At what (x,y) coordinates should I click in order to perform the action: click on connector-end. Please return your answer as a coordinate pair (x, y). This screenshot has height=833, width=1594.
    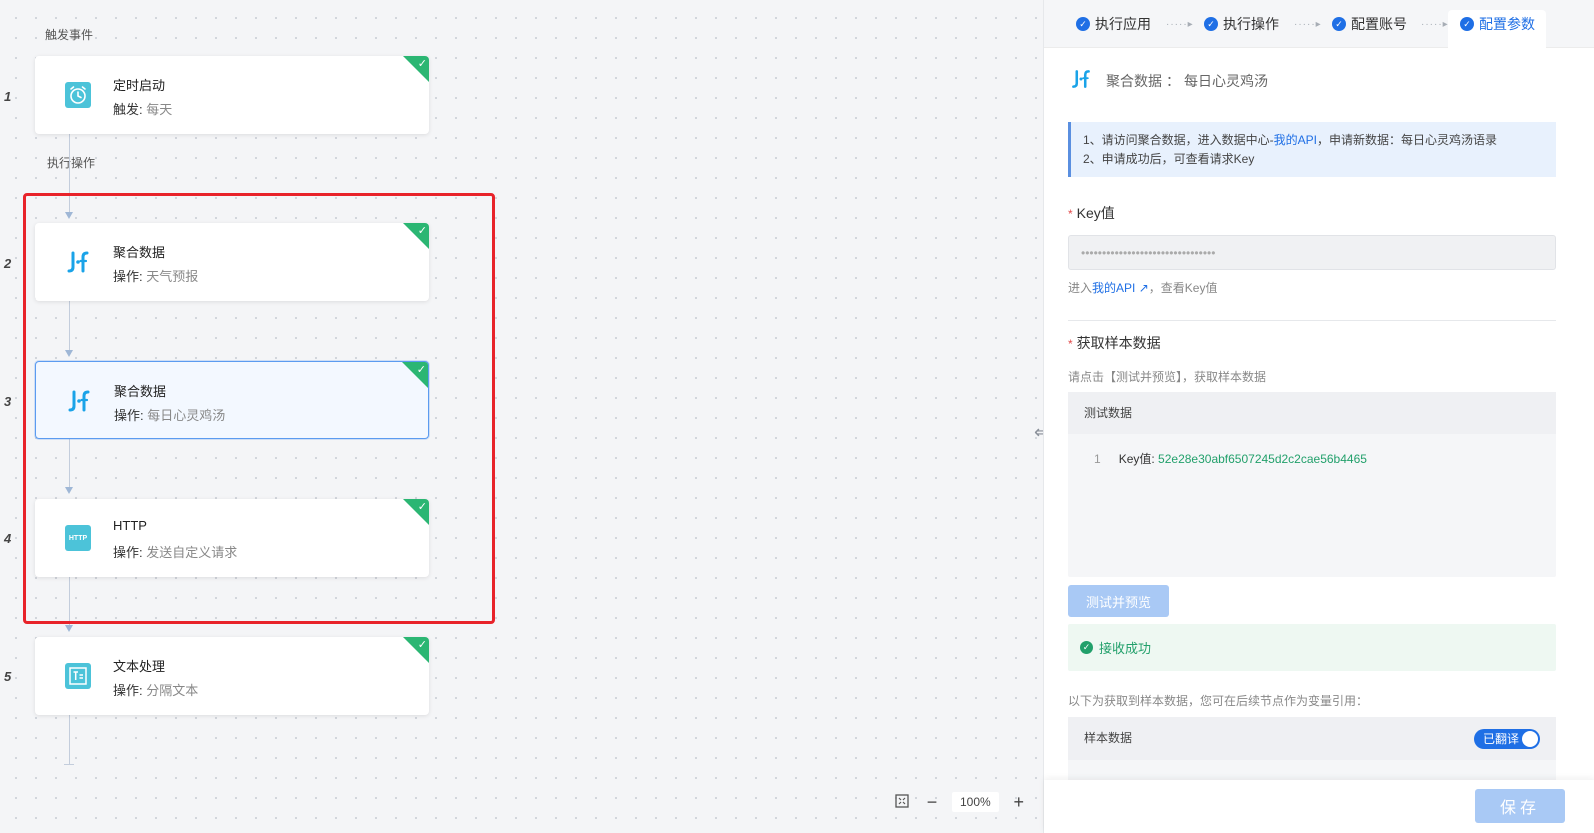
    Looking at the image, I should click on (69, 764).